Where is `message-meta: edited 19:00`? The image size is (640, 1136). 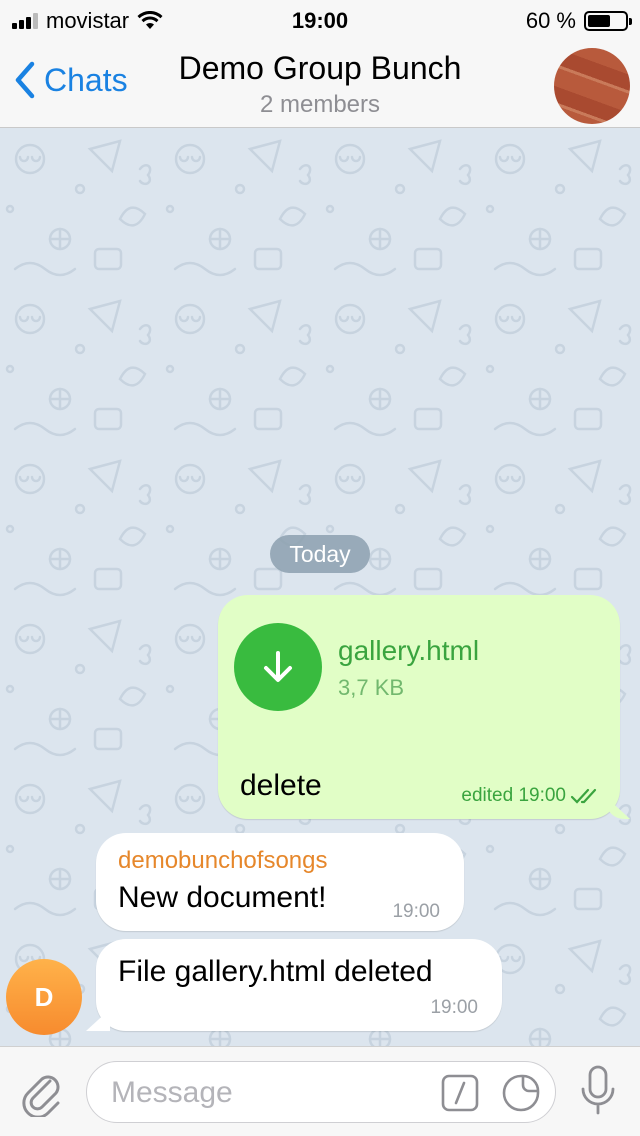
message-meta: edited 19:00 is located at coordinates (531, 796).